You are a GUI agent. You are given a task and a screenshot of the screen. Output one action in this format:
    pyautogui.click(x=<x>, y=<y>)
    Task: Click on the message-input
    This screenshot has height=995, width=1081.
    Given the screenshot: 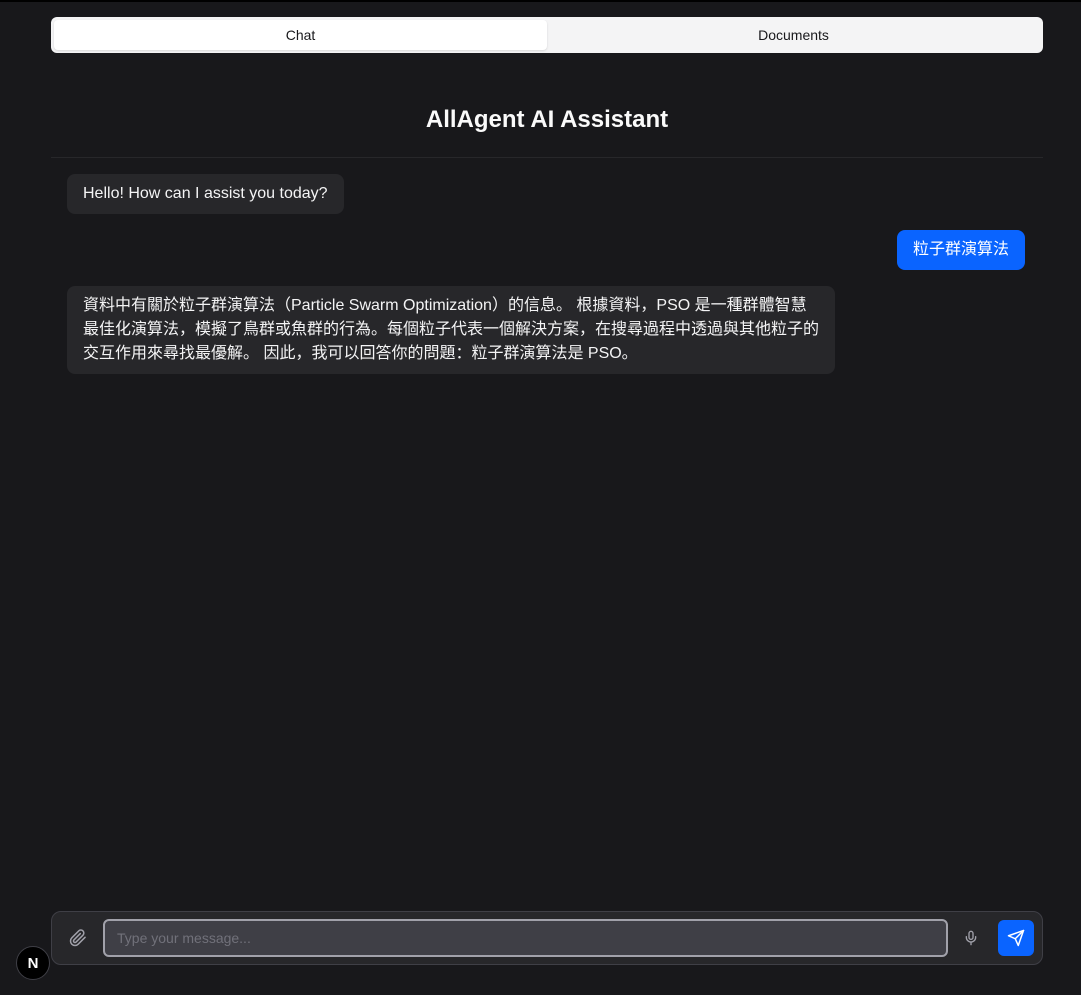 What is the action you would take?
    pyautogui.click(x=525, y=938)
    